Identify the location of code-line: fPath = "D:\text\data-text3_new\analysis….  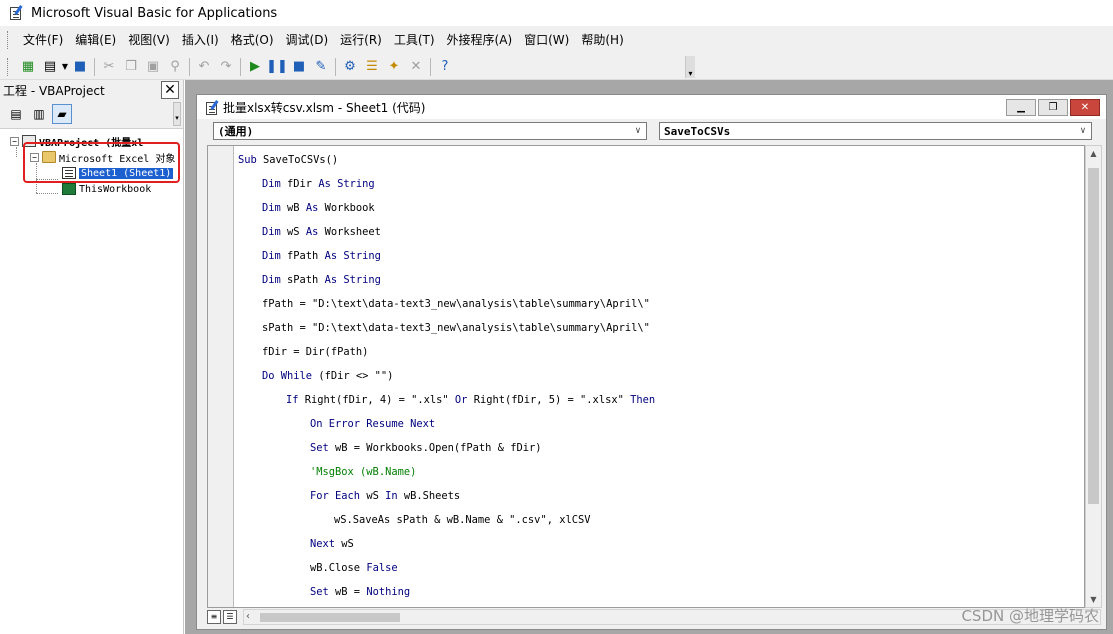
(456, 304).